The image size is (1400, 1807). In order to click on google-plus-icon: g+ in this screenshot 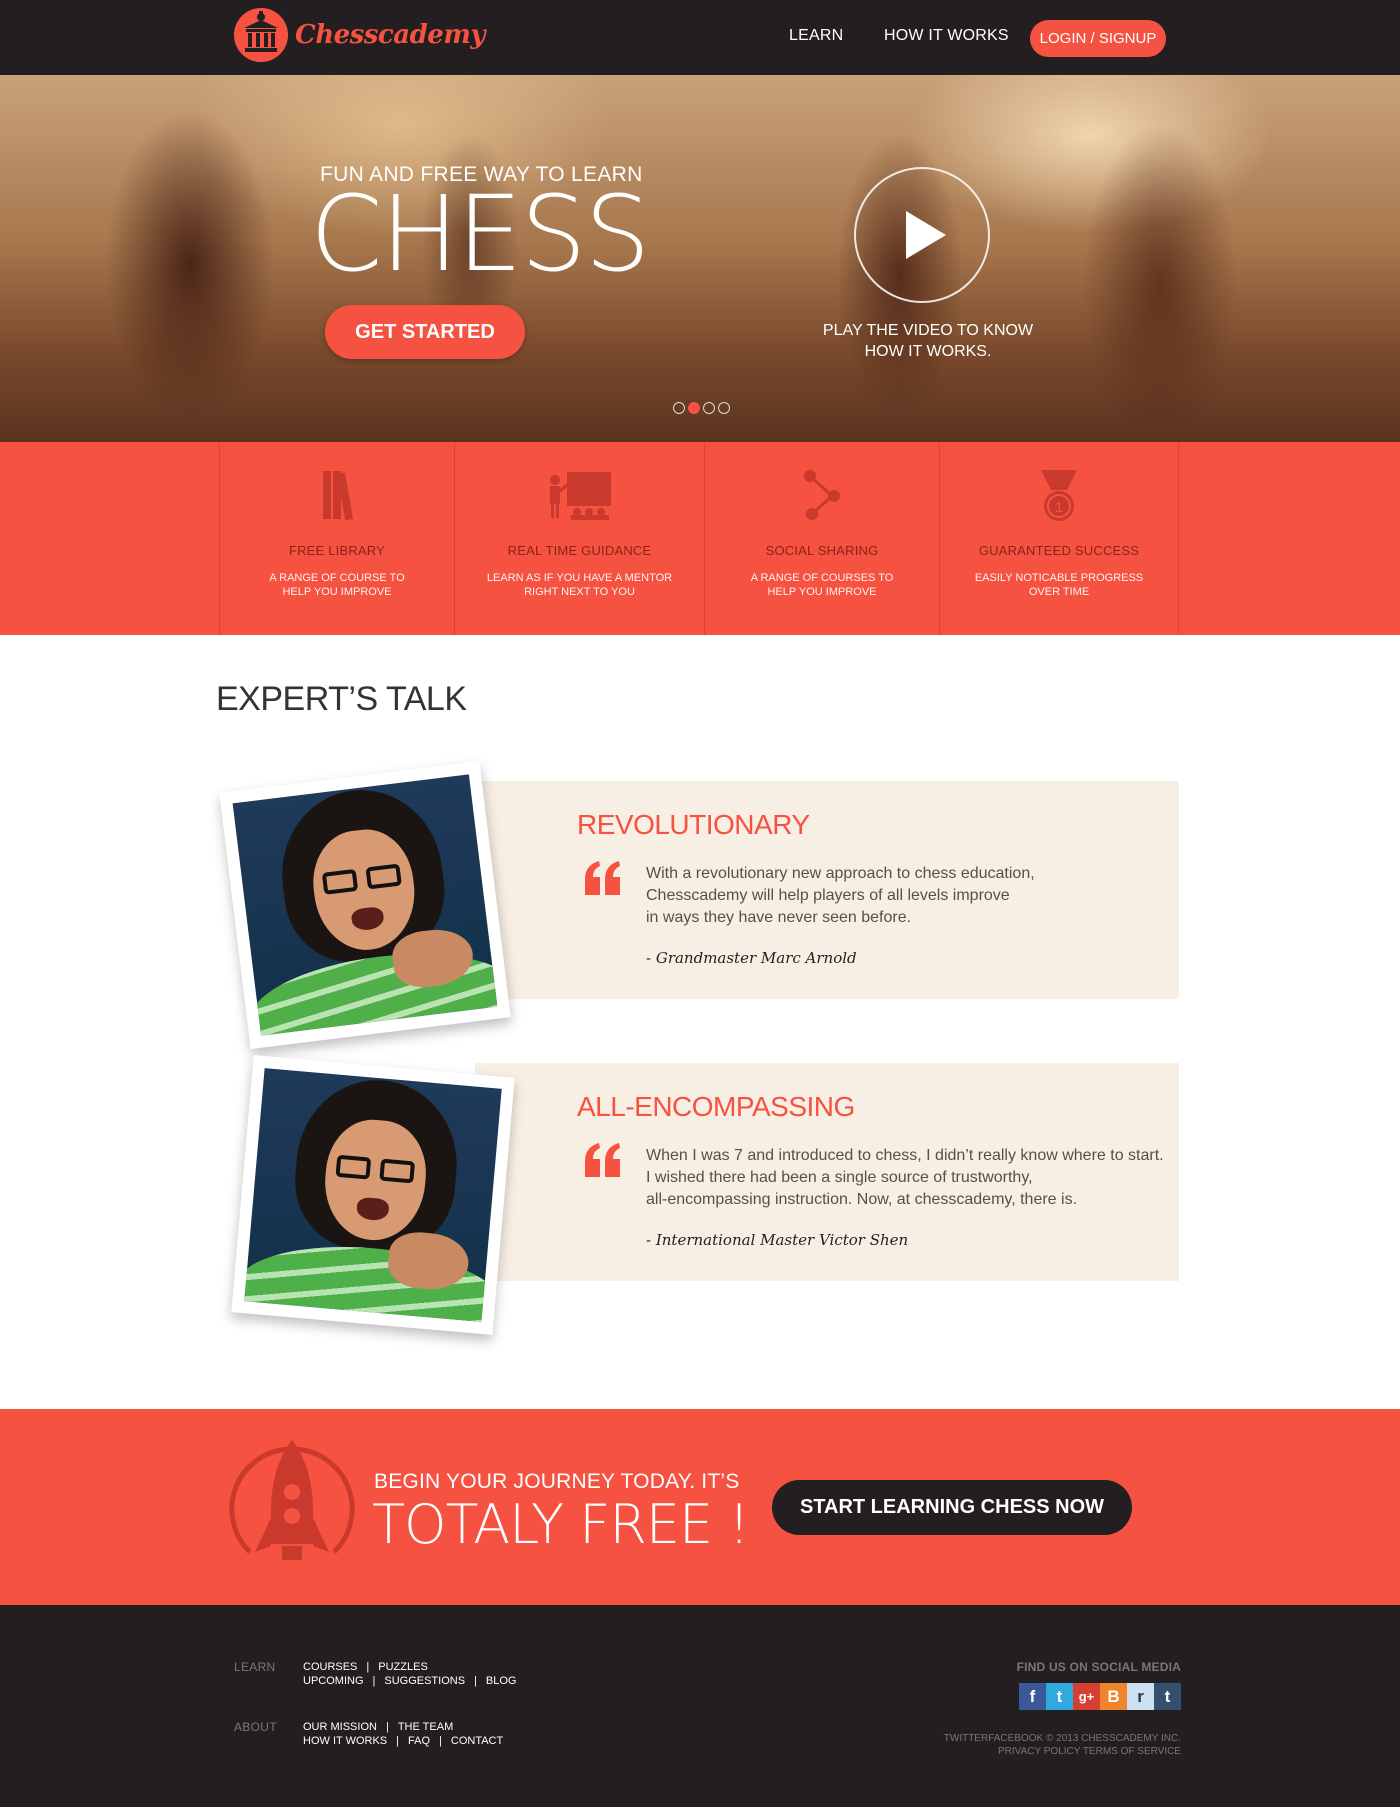, I will do `click(1086, 1696)`.